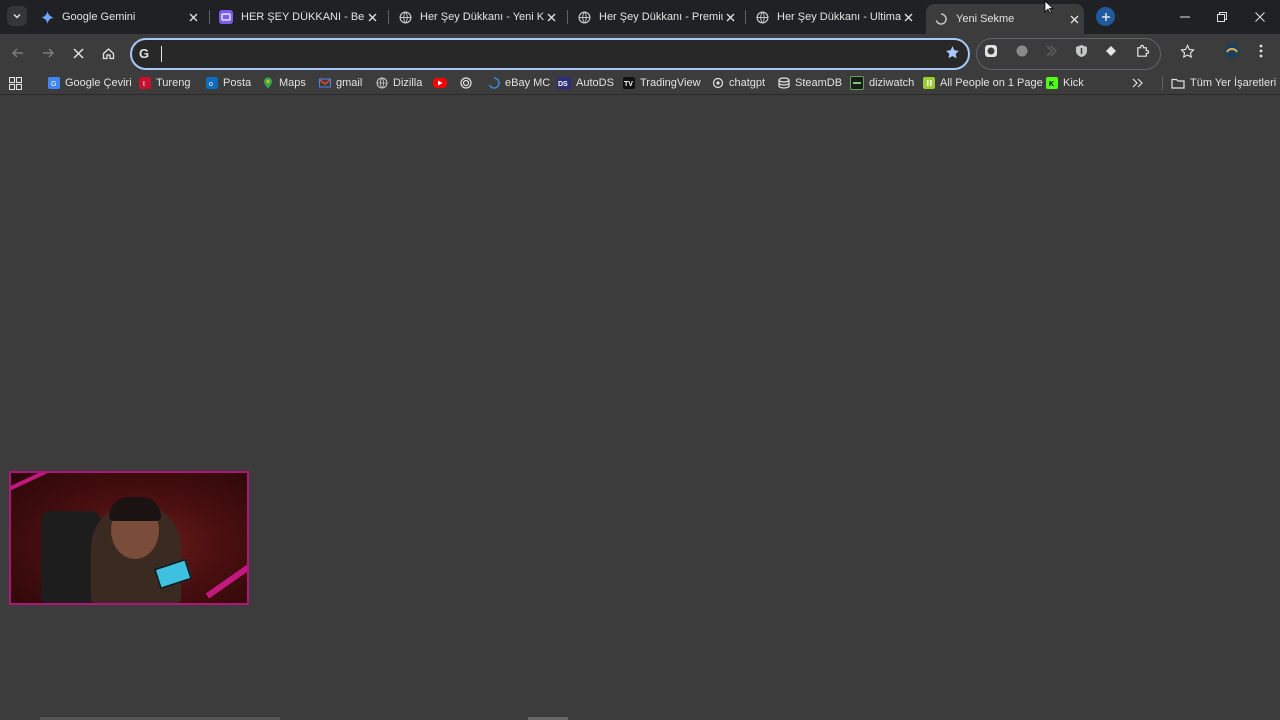  I want to click on tab-title: Google Gemini, so click(99, 17).